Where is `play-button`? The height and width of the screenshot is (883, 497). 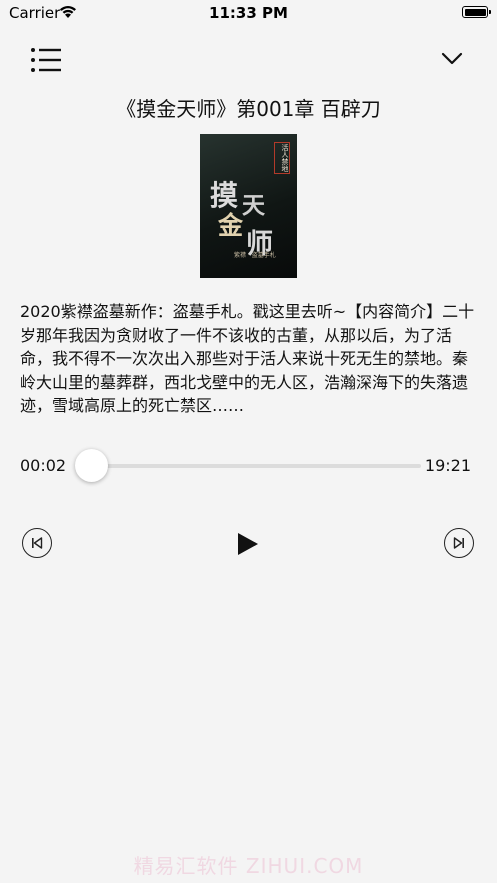 play-button is located at coordinates (248, 544).